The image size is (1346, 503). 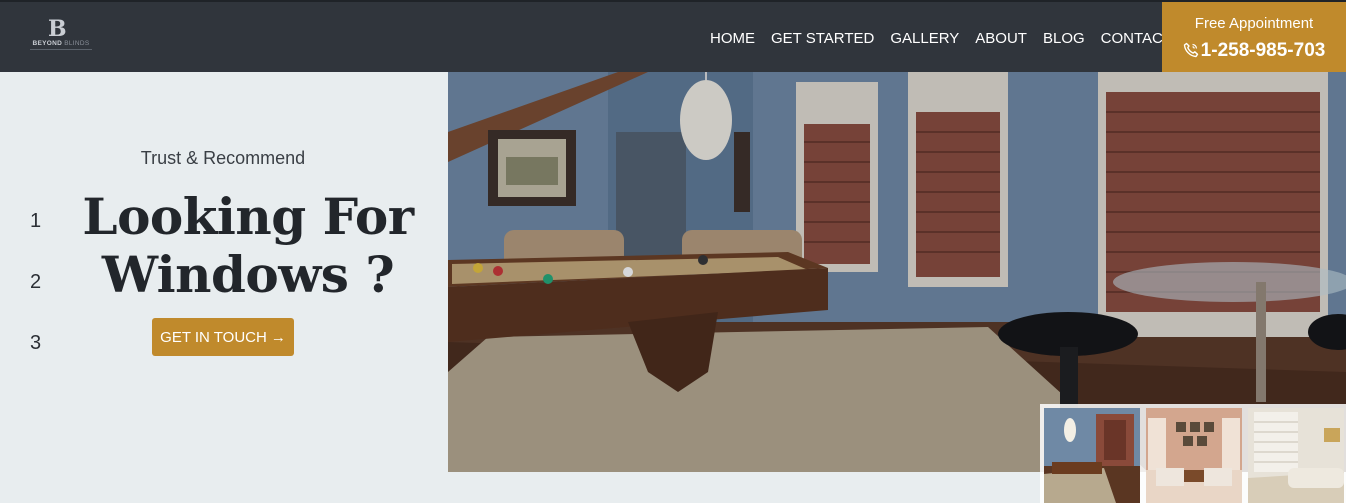 I want to click on slide-number-1: 1, so click(x=40, y=221).